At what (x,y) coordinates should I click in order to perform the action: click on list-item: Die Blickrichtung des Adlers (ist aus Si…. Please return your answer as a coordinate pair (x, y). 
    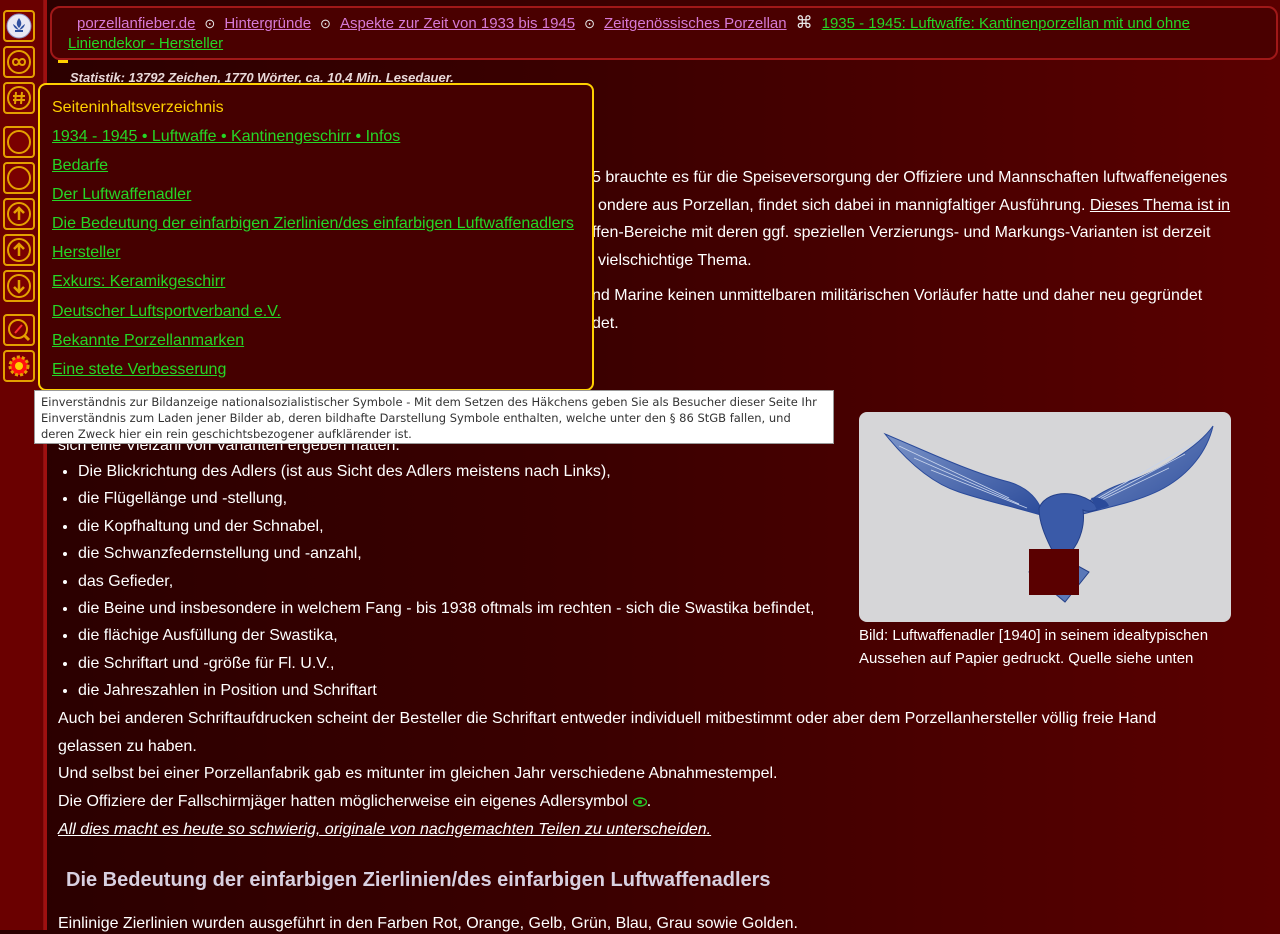
    Looking at the image, I should click on (446, 475).